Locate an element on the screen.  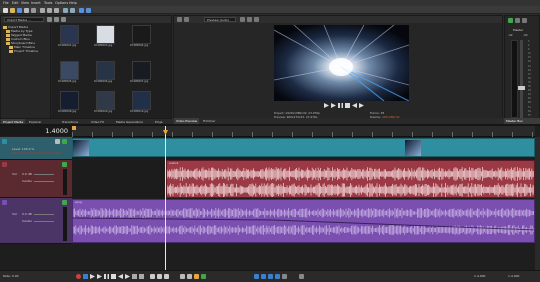
zoom-icon is located at coordinates (301, 276).